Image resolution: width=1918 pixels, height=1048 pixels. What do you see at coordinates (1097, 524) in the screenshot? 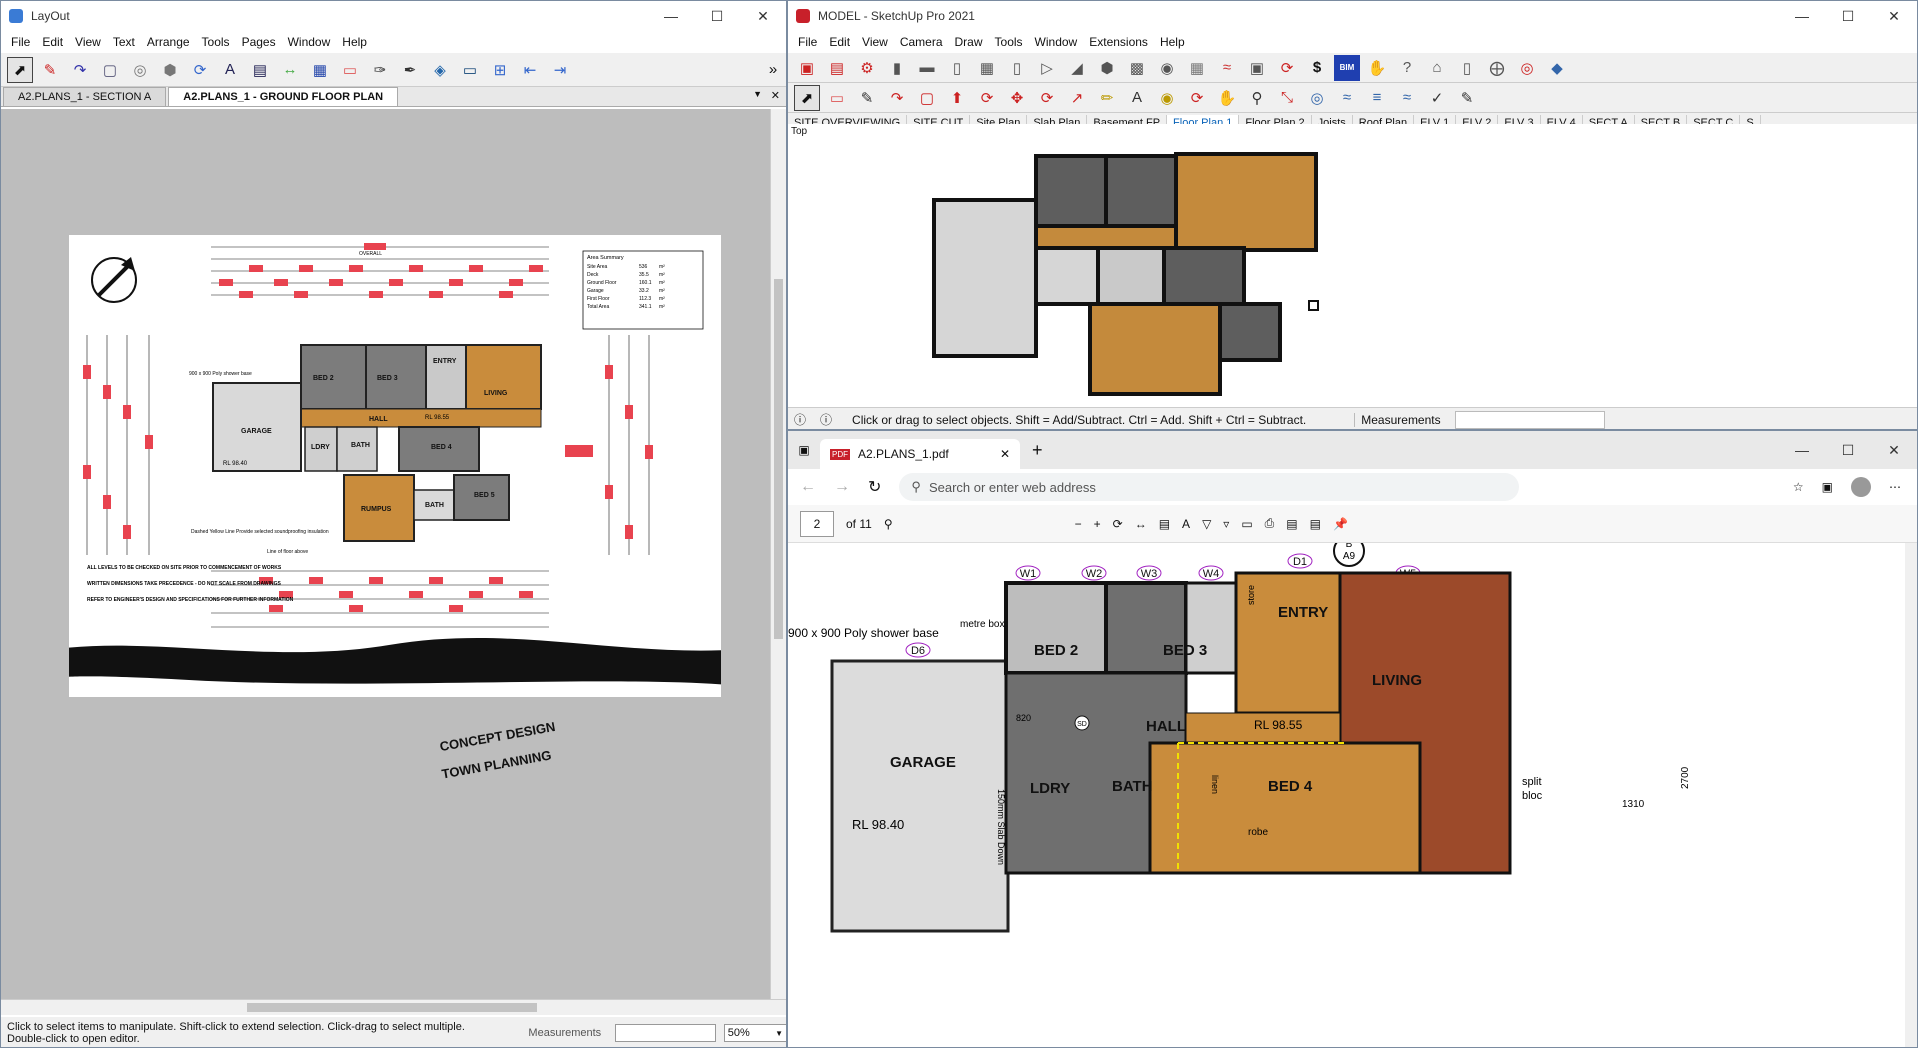
I see `zoom-in-icon: +` at bounding box center [1097, 524].